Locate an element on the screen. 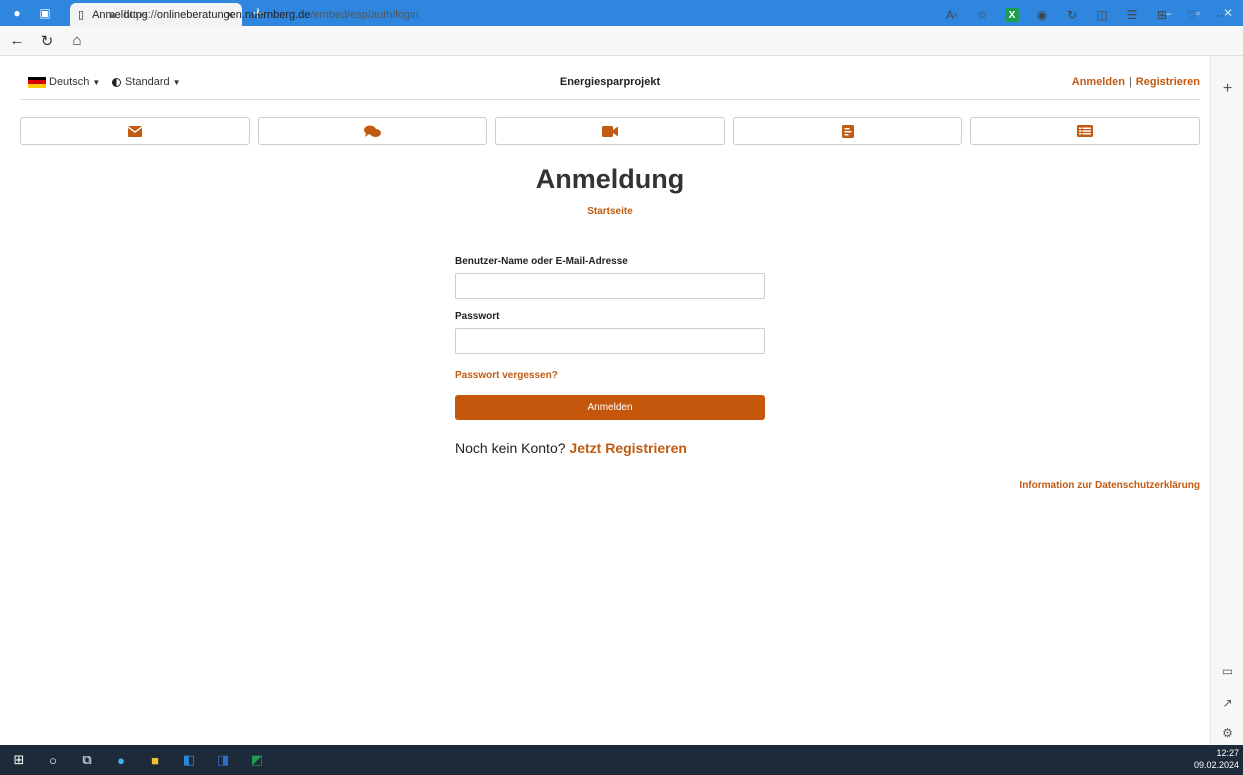 This screenshot has height=775, width=1243. forgot-password-link: Passwort vergessen? is located at coordinates (610, 375).